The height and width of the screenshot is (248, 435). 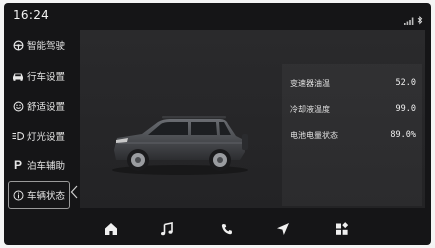 I want to click on navigation-icon, so click(x=283, y=229).